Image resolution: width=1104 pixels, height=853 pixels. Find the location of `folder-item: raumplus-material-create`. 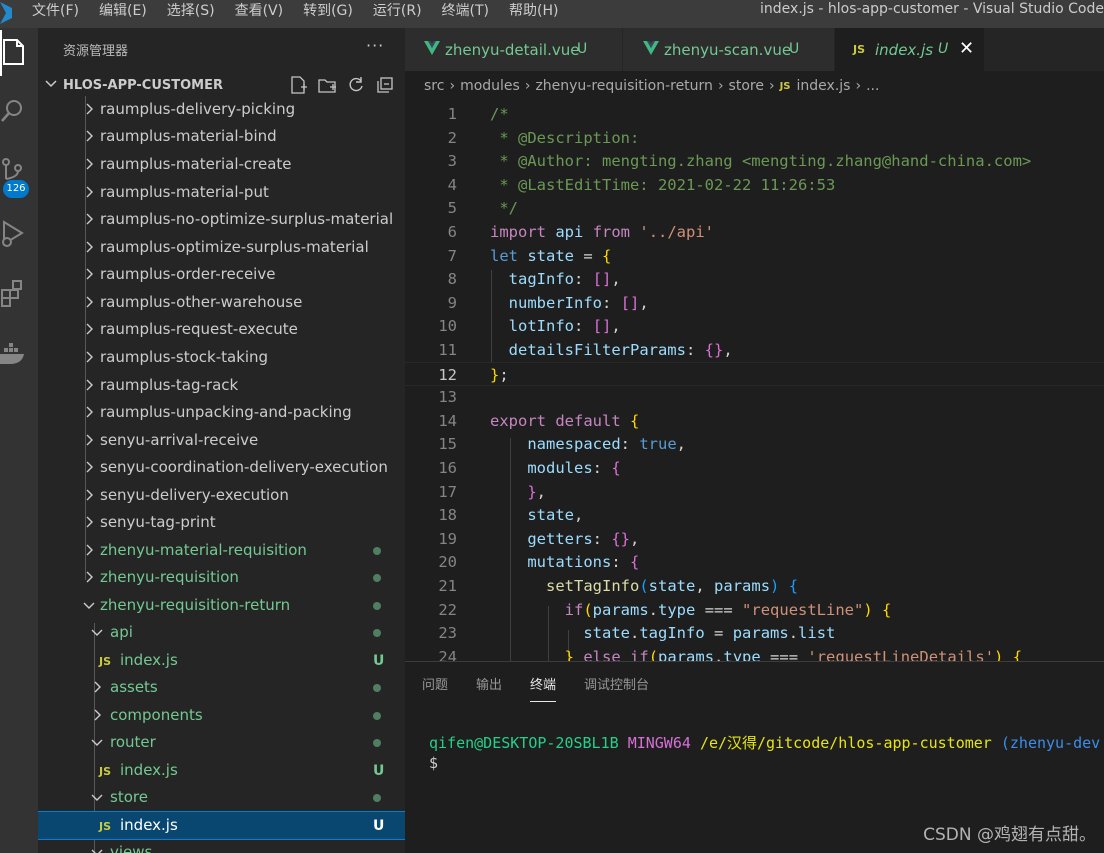

folder-item: raumplus-material-create is located at coordinates (221, 164).